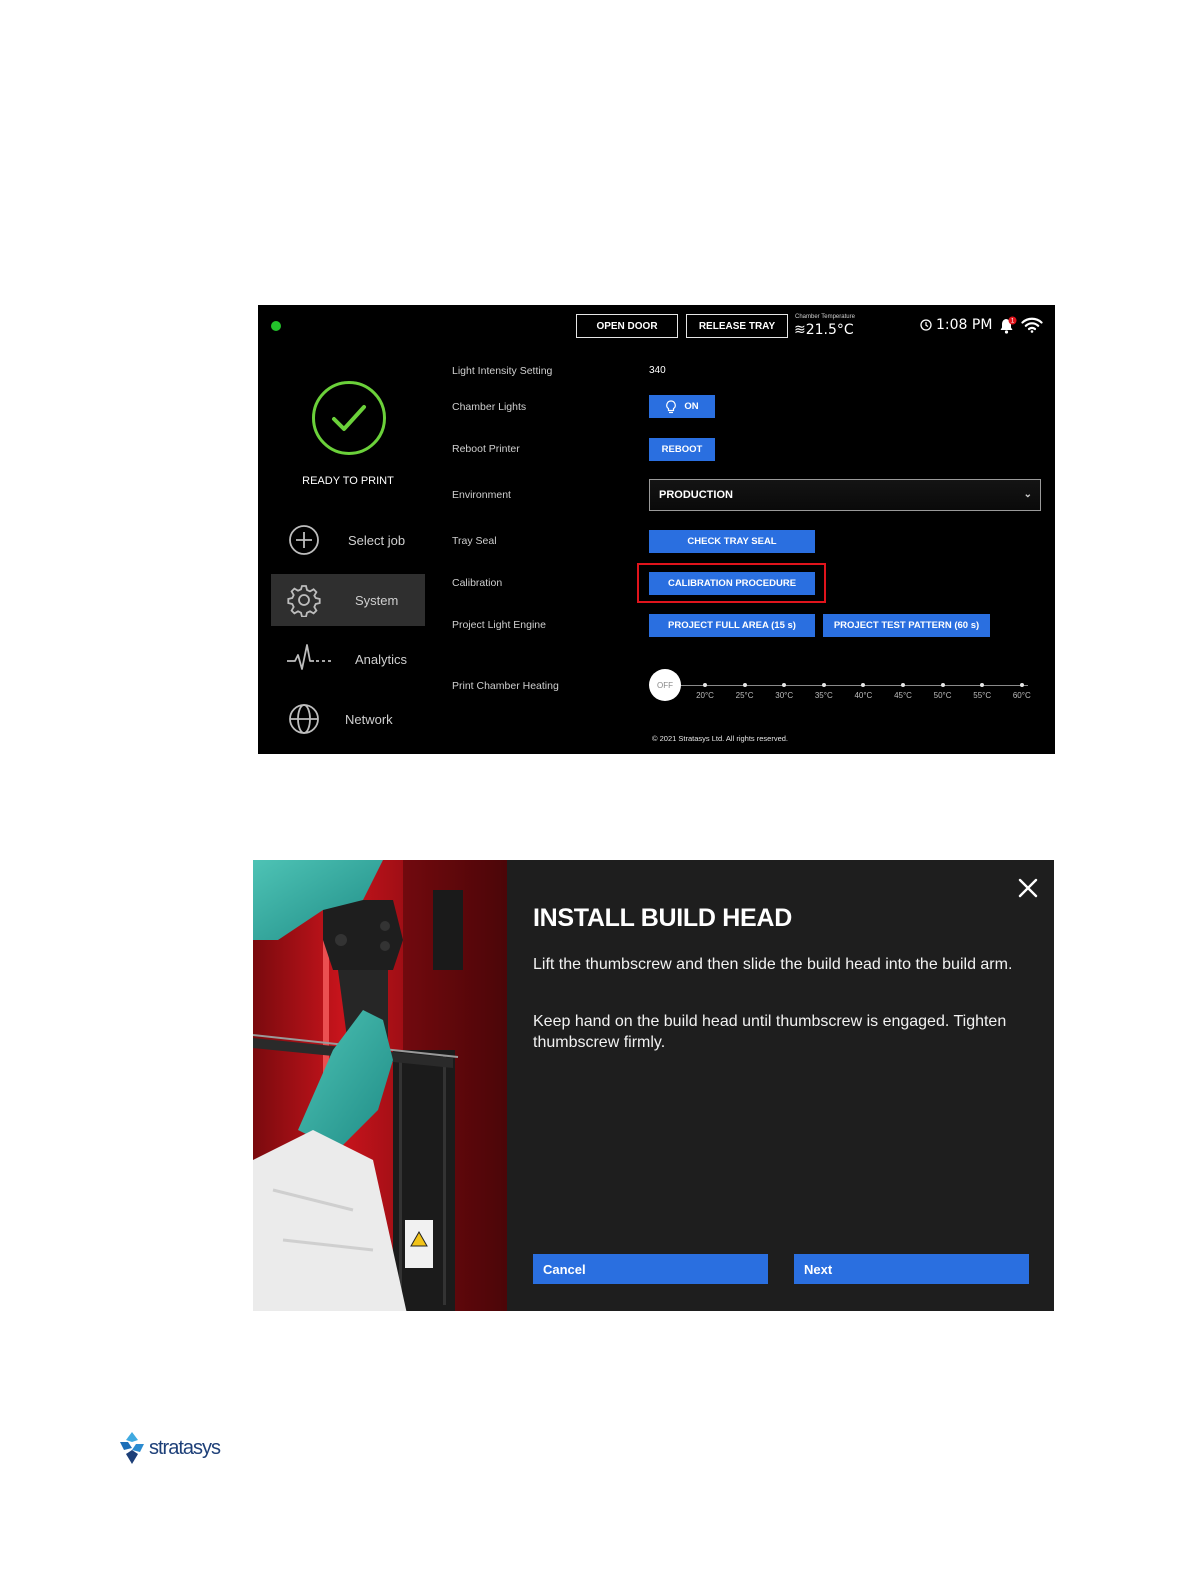 The image size is (1191, 1585). I want to click on nav-item-network: Network, so click(348, 719).